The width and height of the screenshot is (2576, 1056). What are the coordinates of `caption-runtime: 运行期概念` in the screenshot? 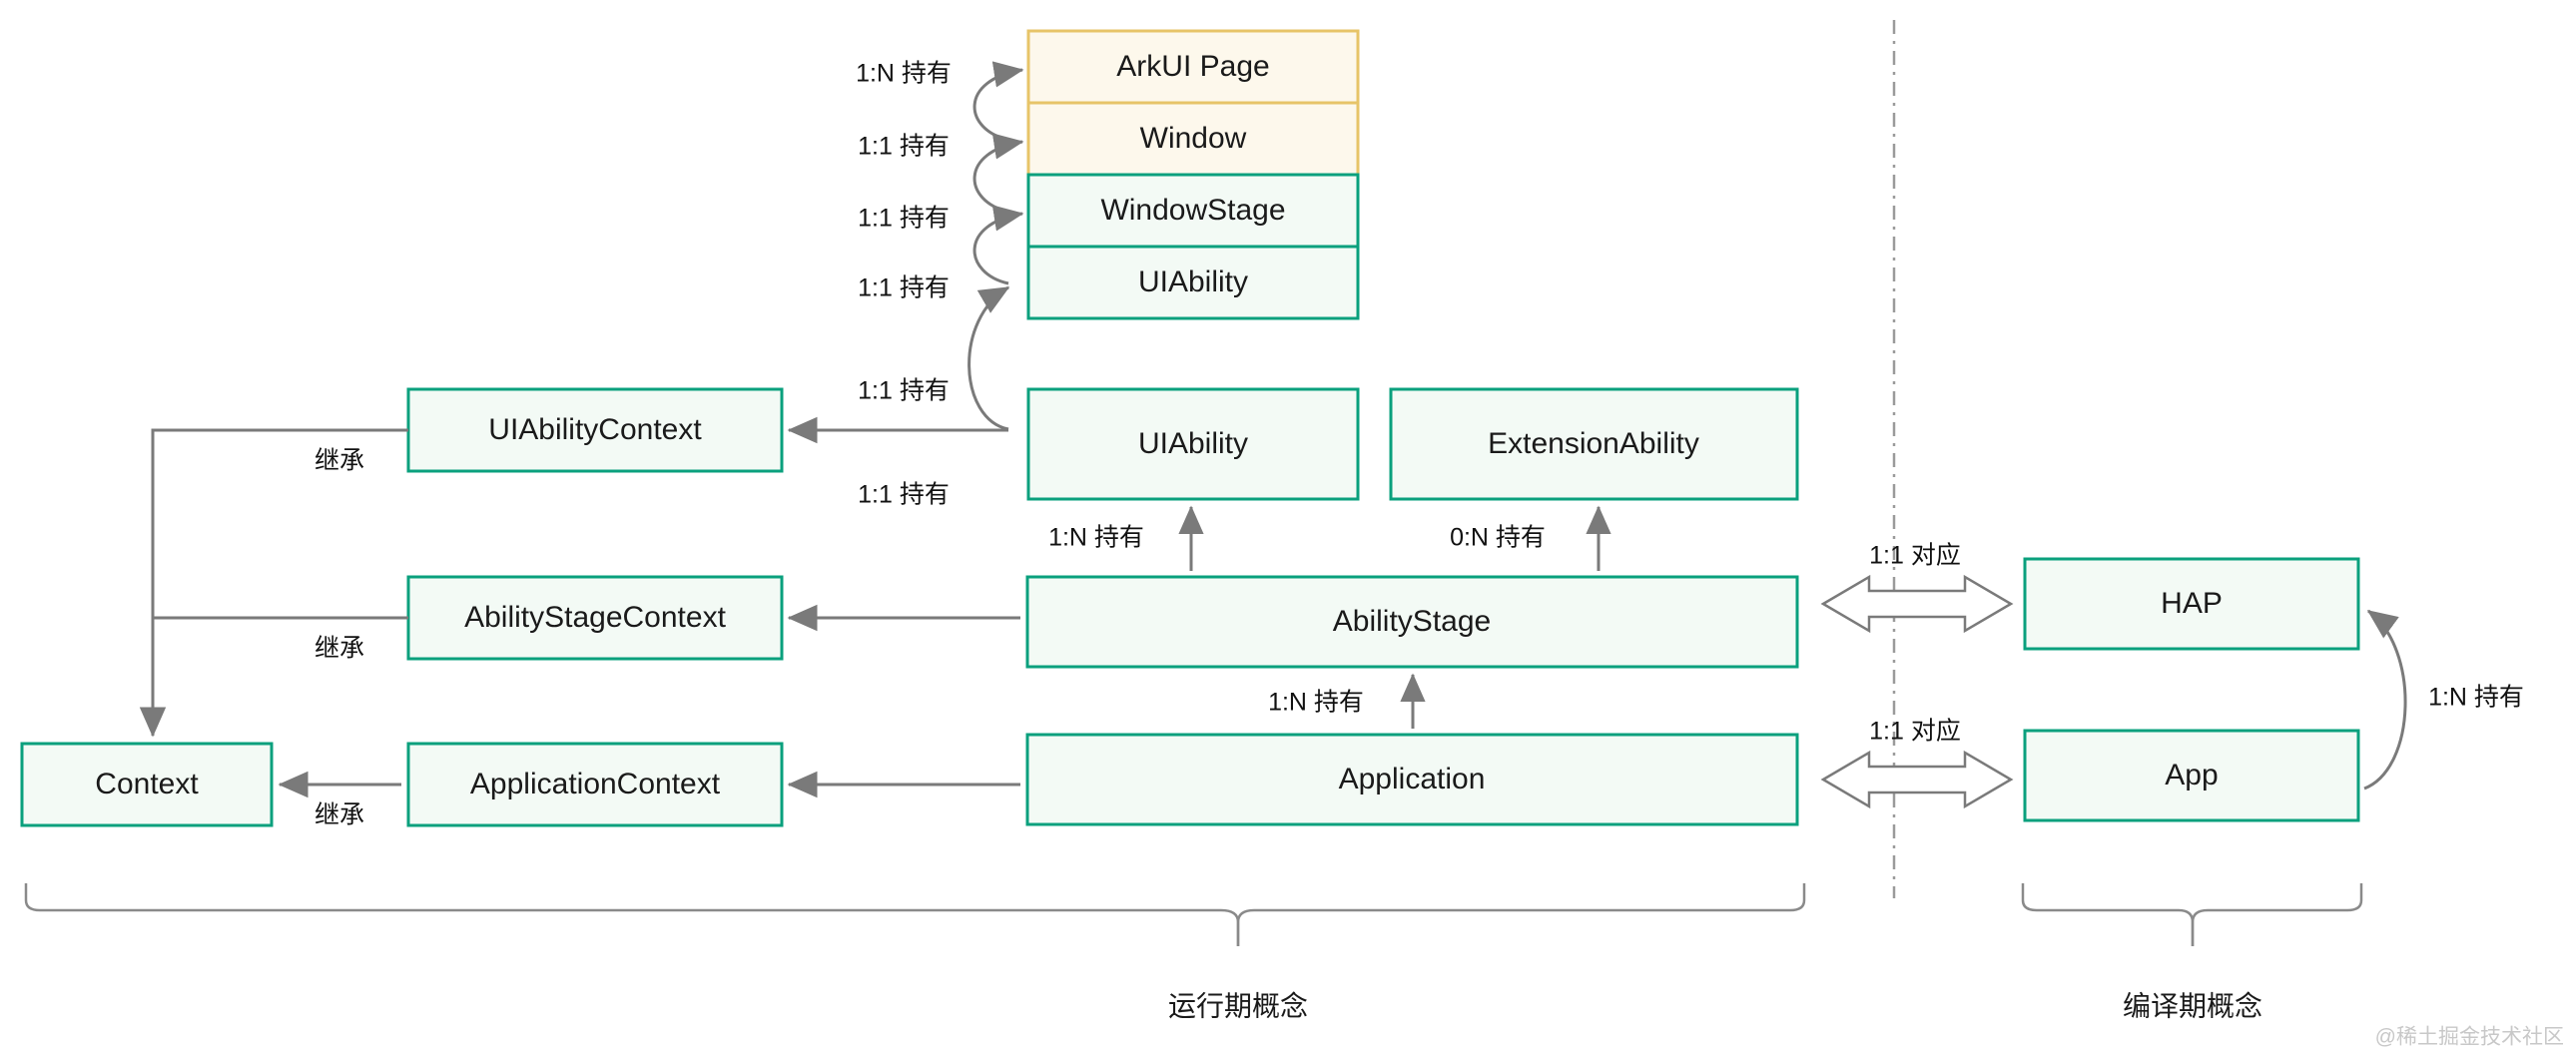 It's located at (1238, 1005).